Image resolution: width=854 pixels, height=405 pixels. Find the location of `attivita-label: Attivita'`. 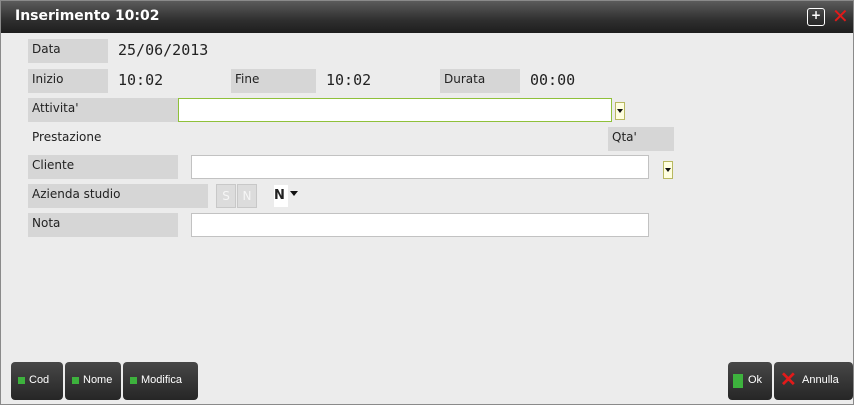

attivita-label: Attivita' is located at coordinates (103, 110).